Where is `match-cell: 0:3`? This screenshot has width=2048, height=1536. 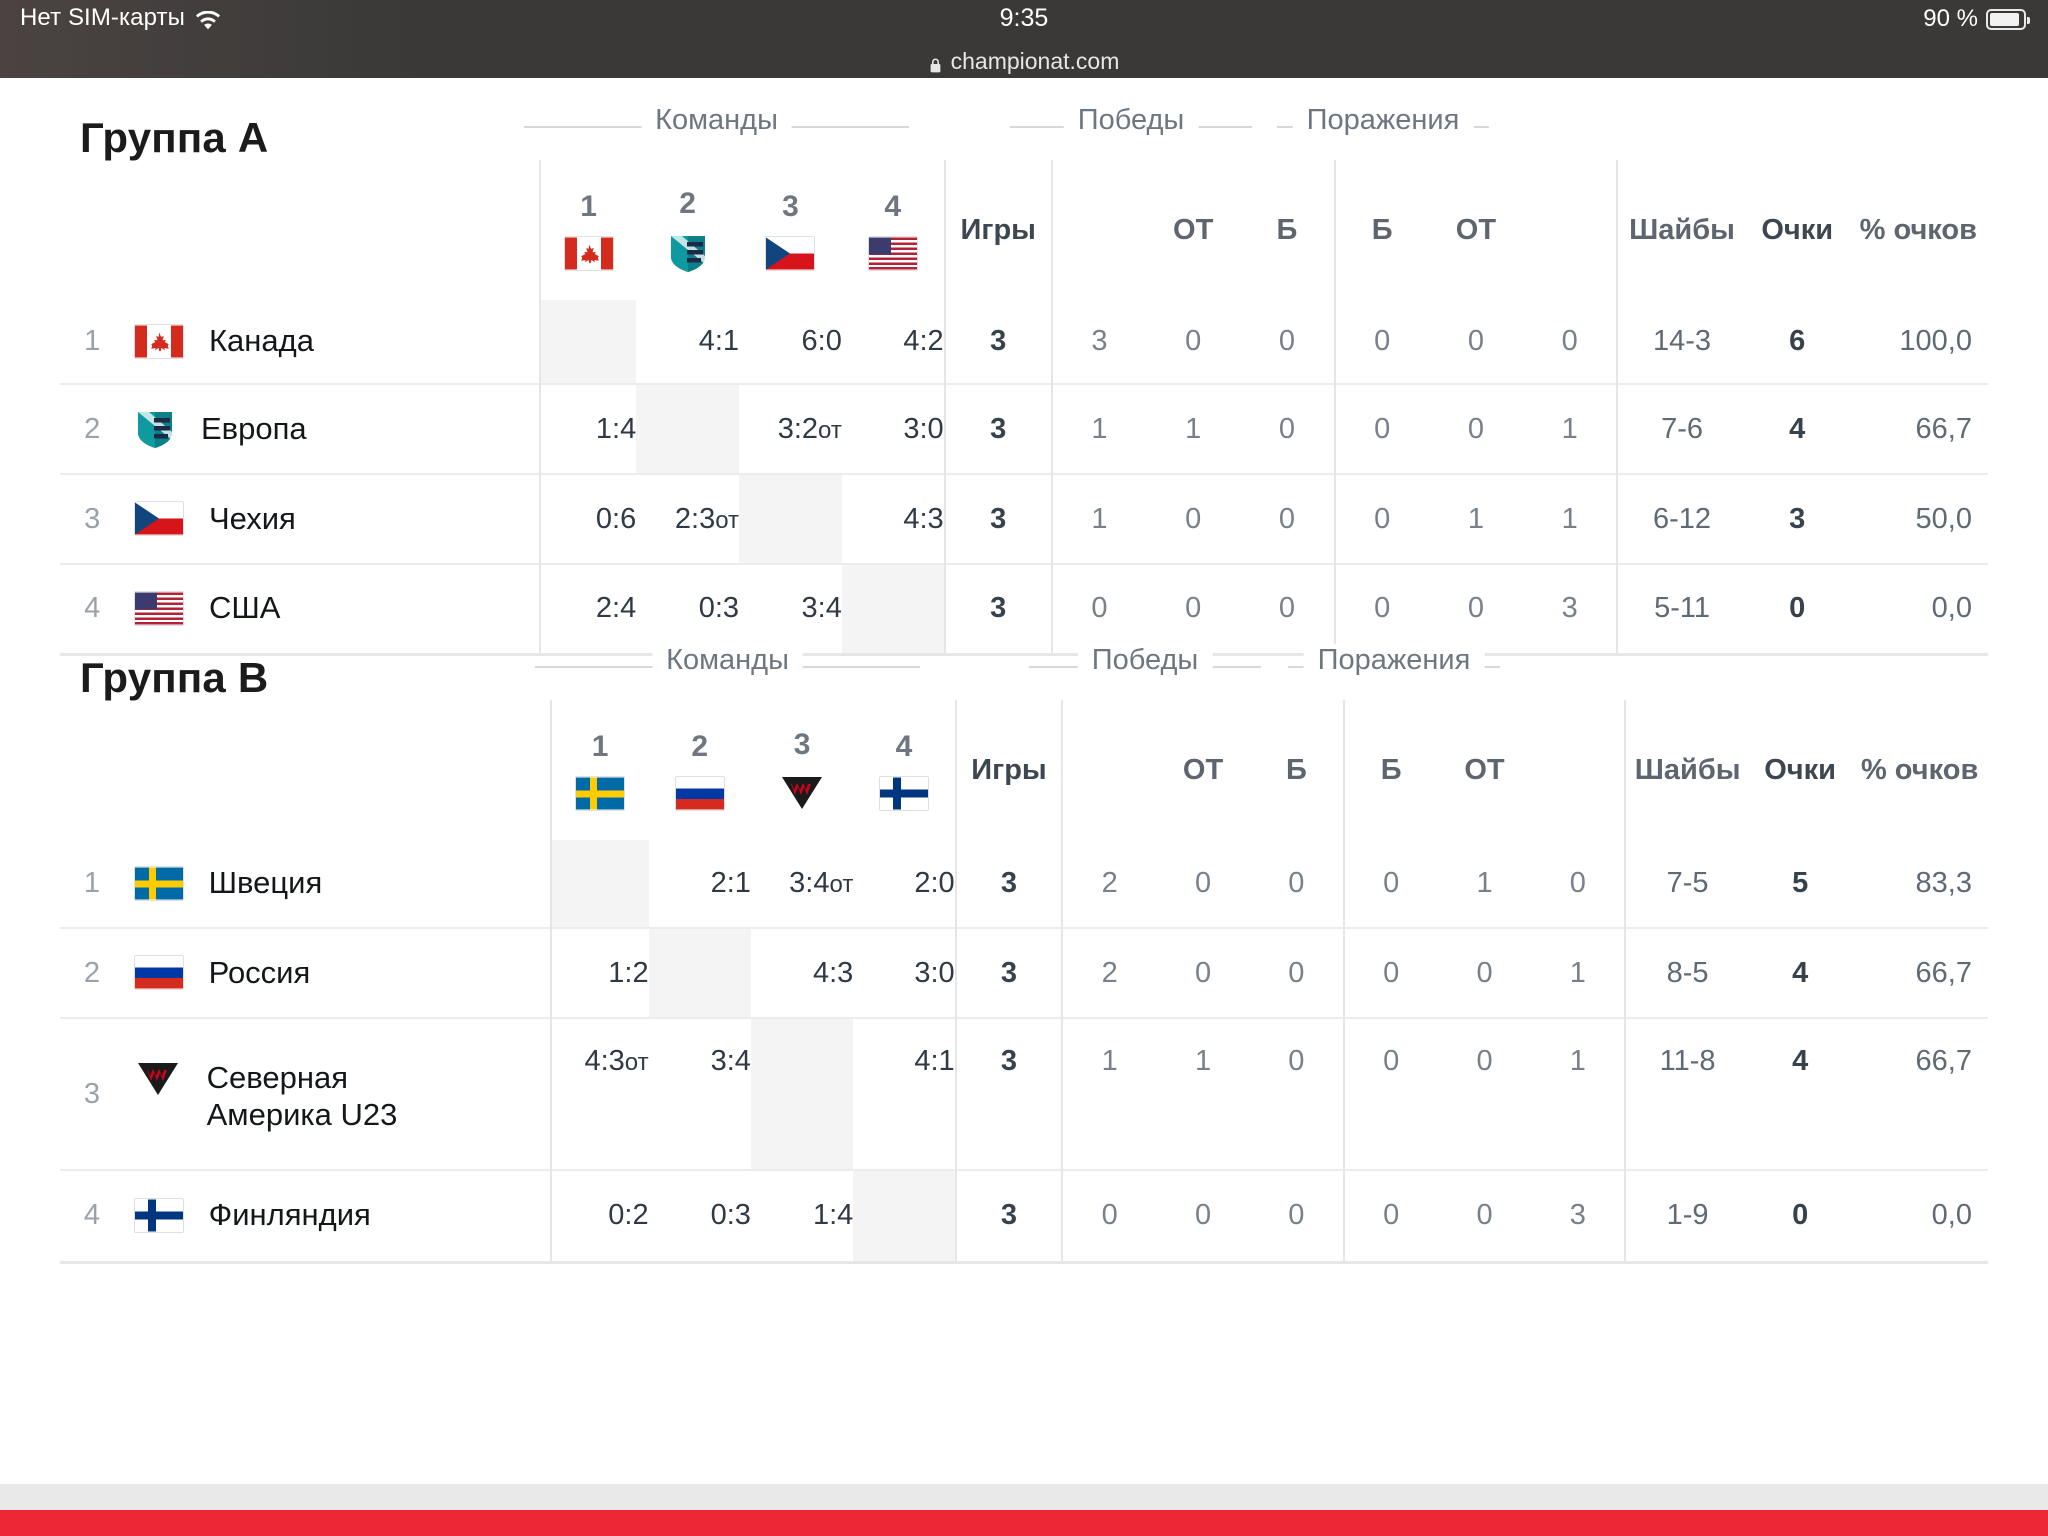 match-cell: 0:3 is located at coordinates (700, 1216).